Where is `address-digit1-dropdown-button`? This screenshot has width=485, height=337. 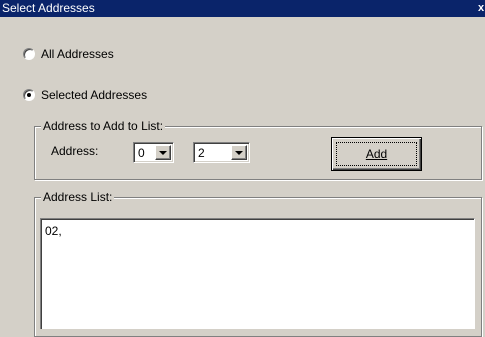
address-digit1-dropdown-button is located at coordinates (163, 152).